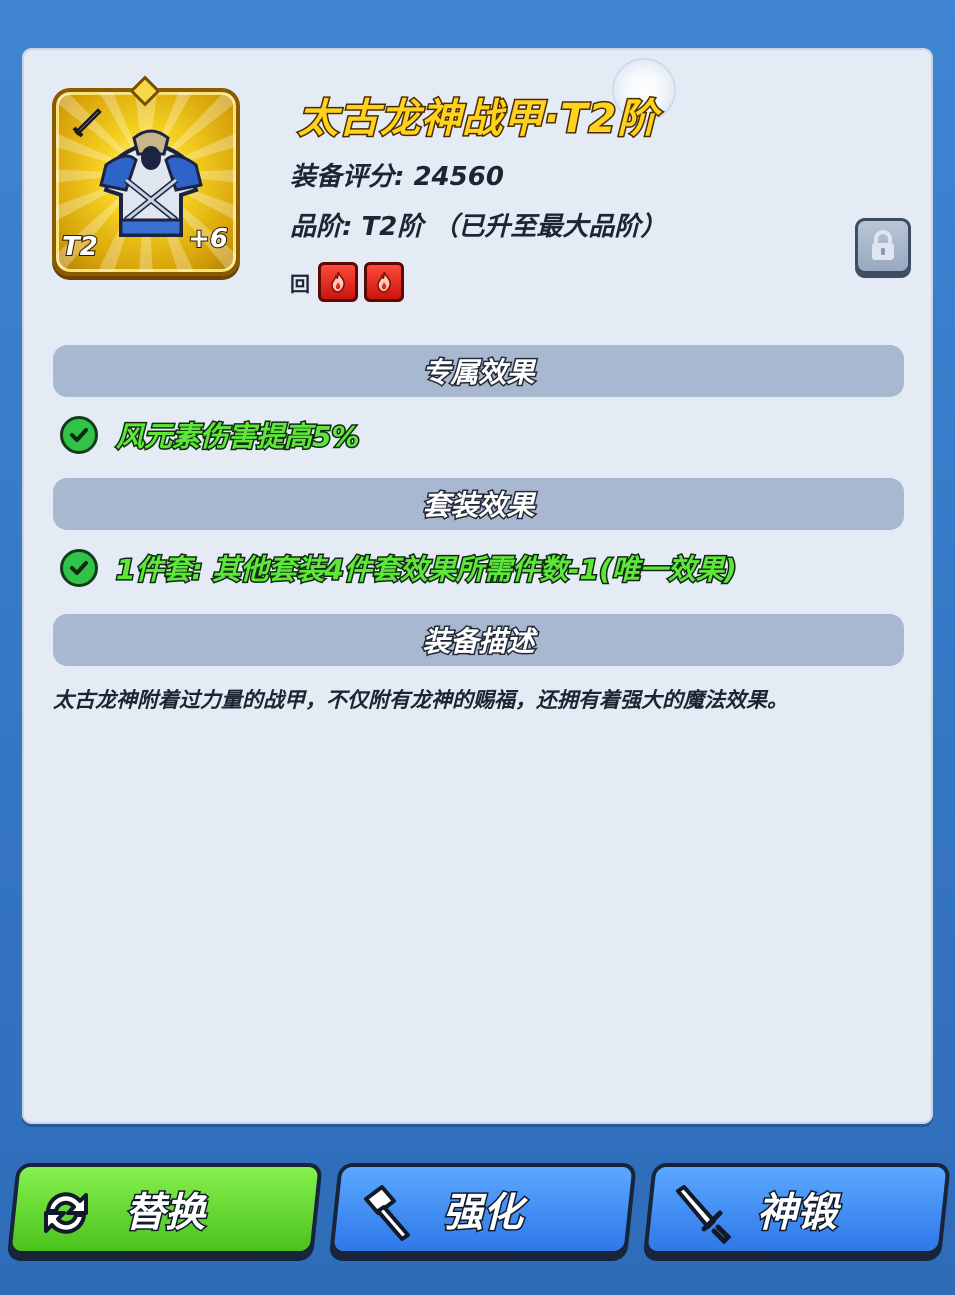  Describe the element at coordinates (397, 177) in the screenshot. I see `equipment-score: 装备评分: 24560` at that location.